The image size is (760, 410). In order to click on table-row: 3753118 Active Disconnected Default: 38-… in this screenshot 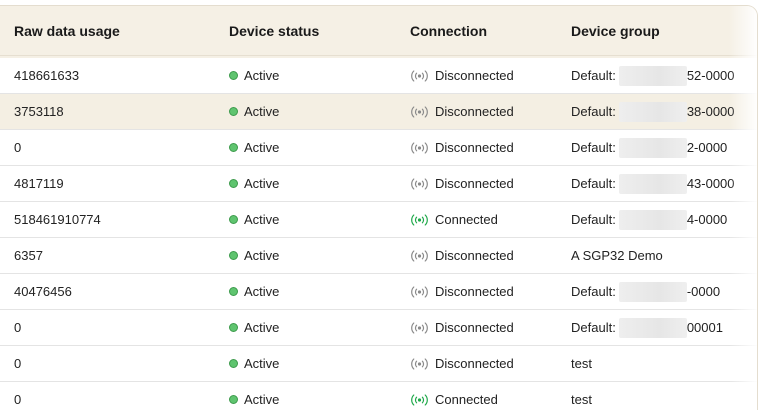, I will do `click(378, 112)`.